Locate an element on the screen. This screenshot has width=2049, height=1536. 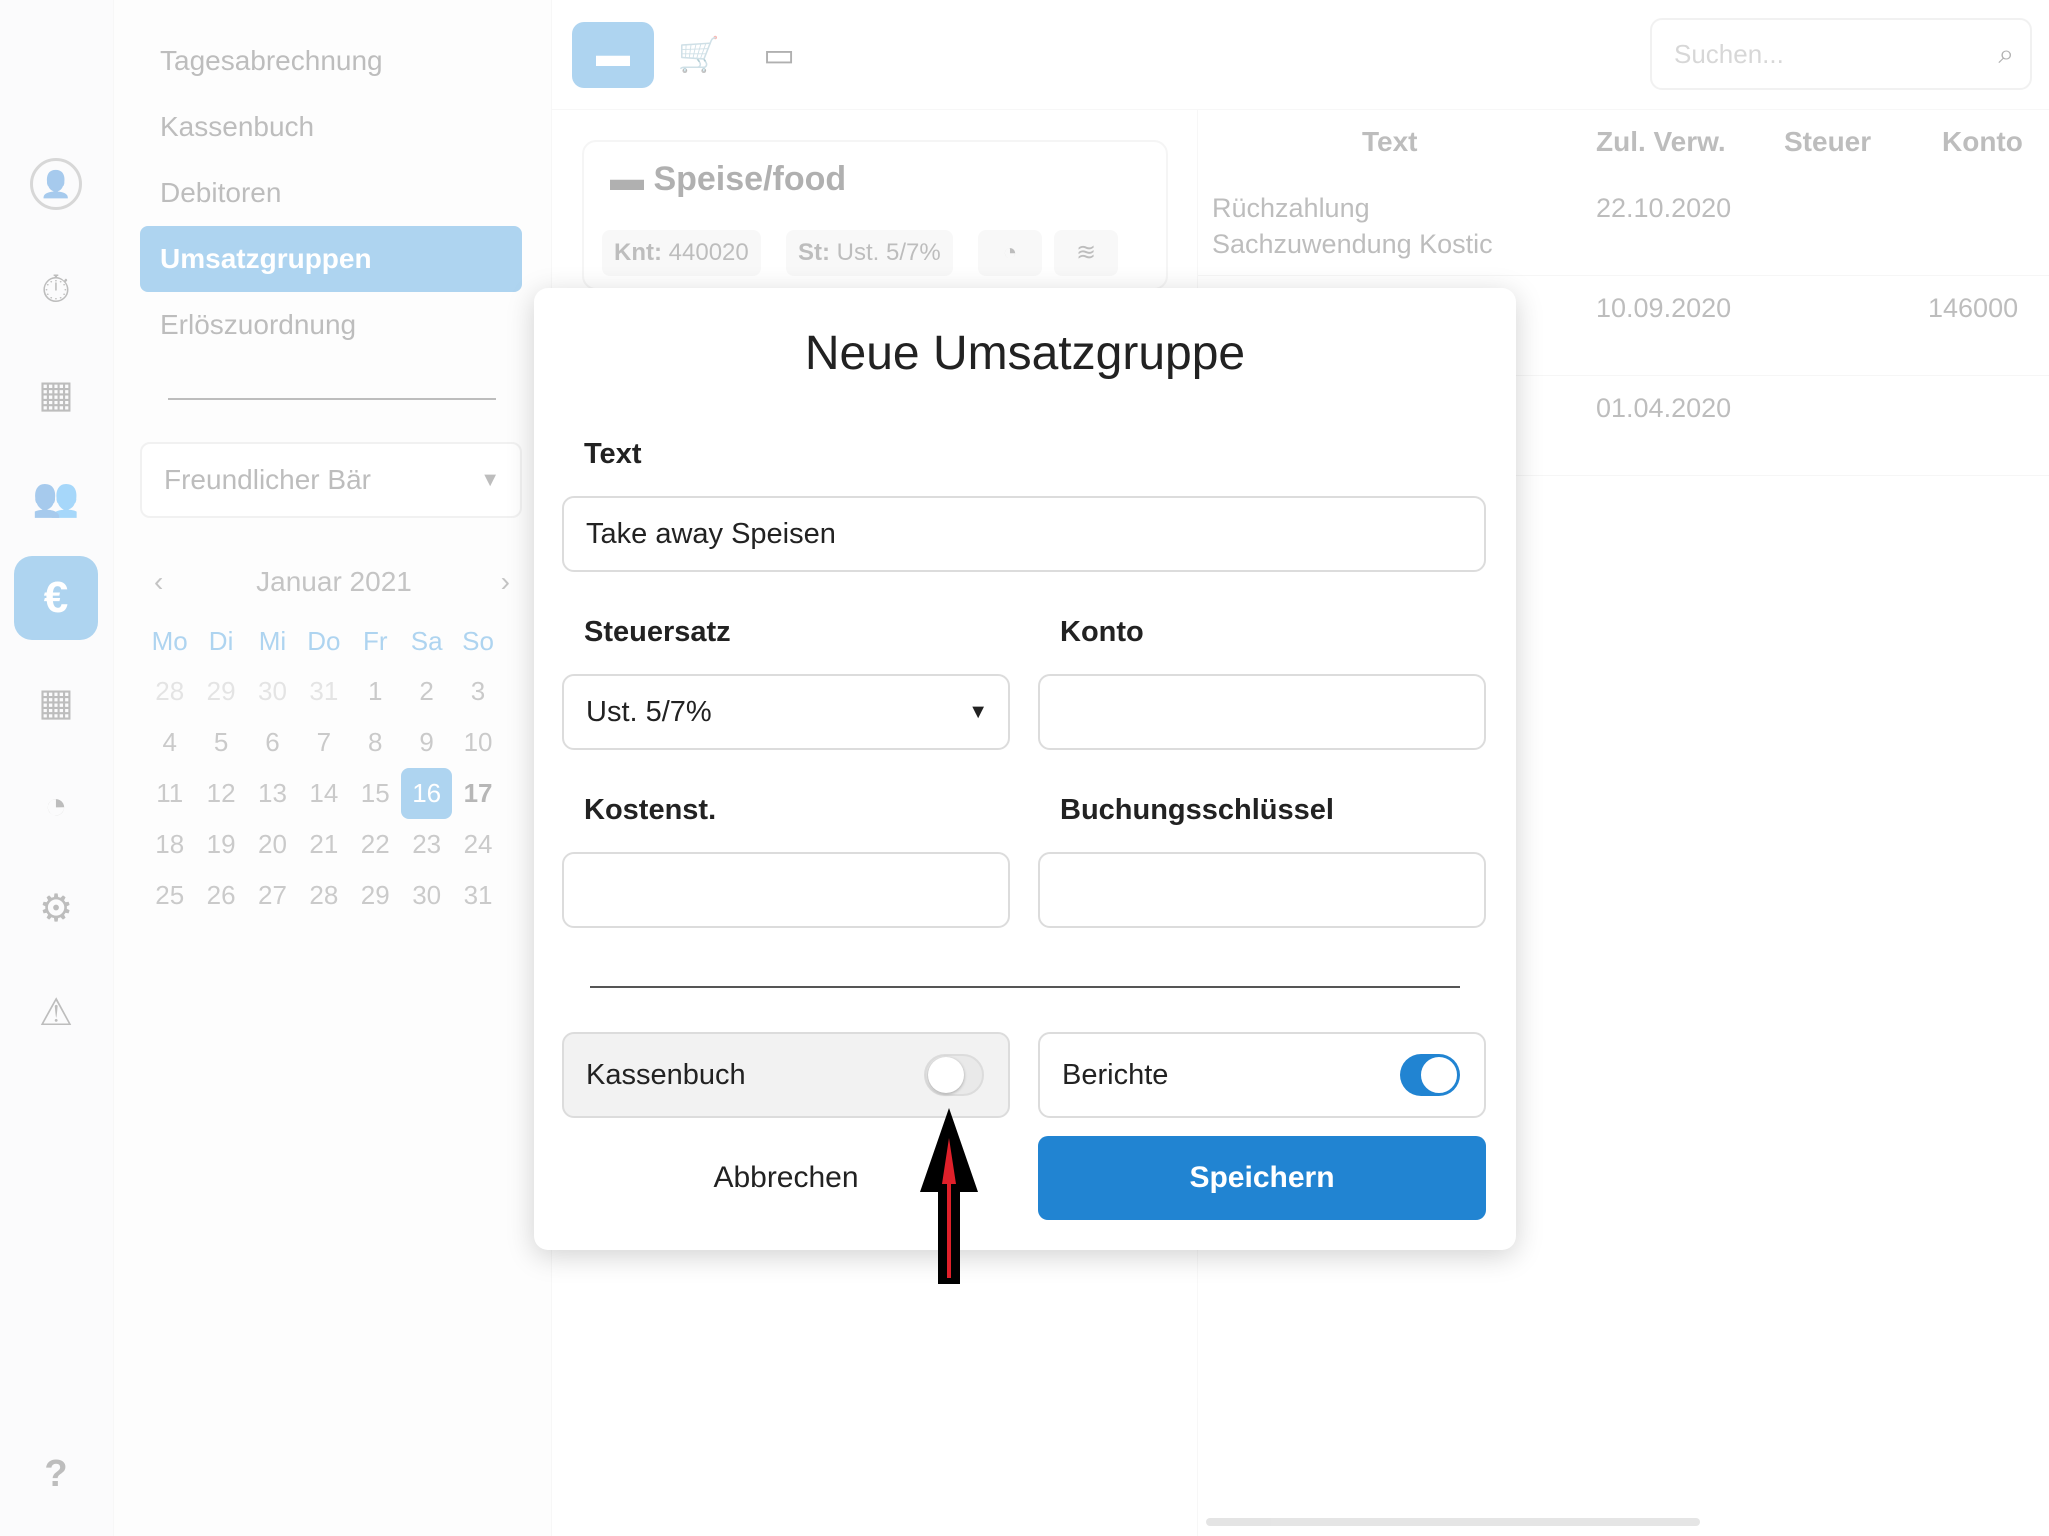
credit-card-icon: ▭ is located at coordinates (779, 55).